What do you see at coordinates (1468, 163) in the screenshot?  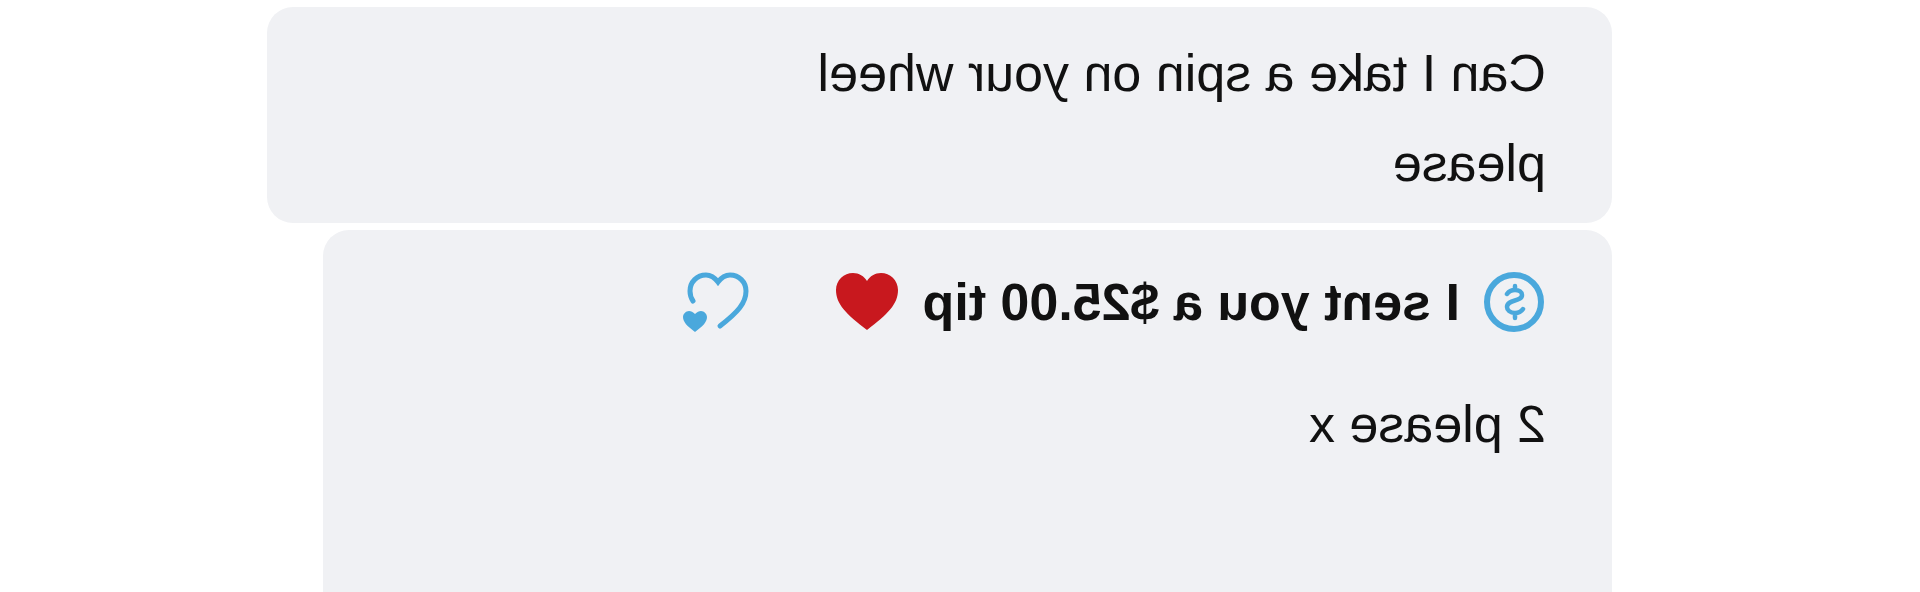 I see `message-text: please` at bounding box center [1468, 163].